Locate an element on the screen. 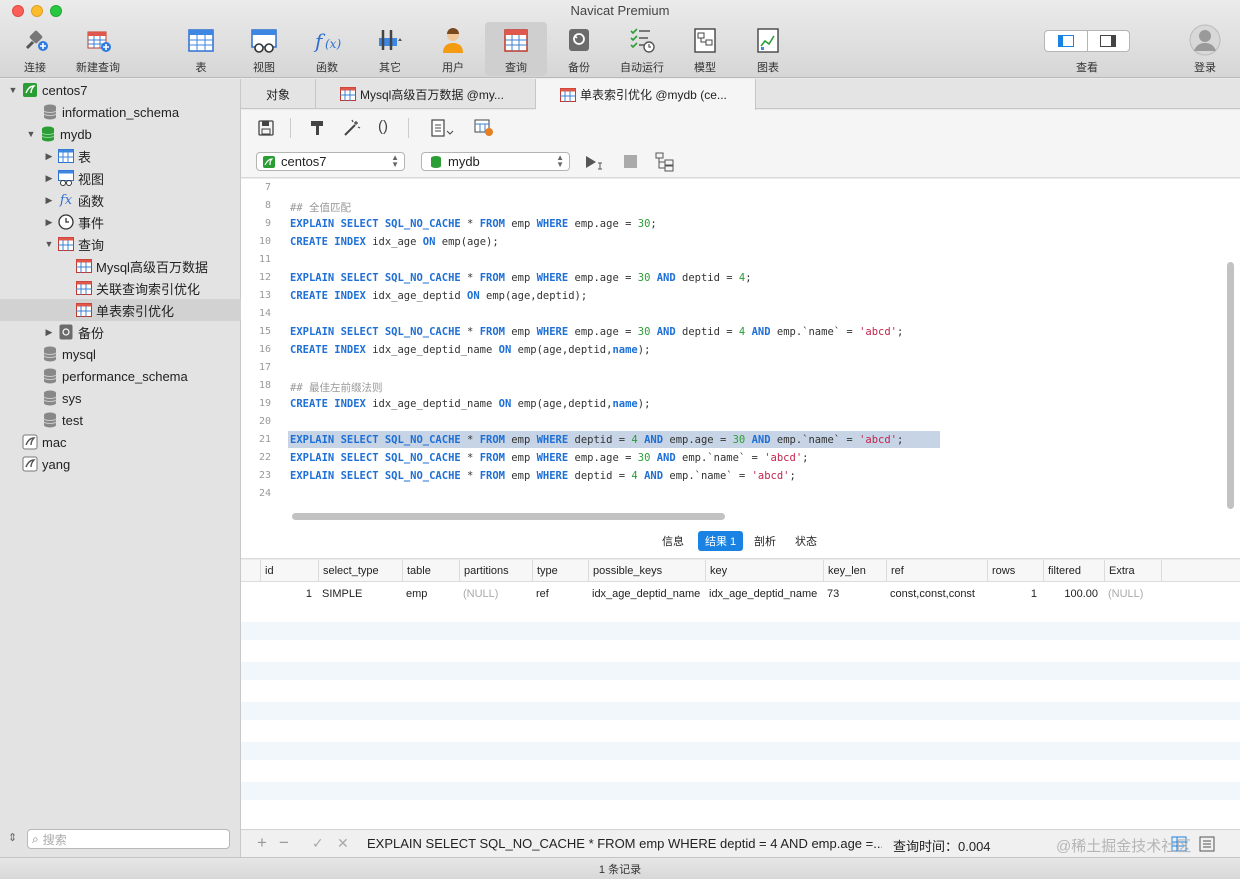 The width and height of the screenshot is (1240, 879). new-query-button: 新建查询 is located at coordinates (98, 49).